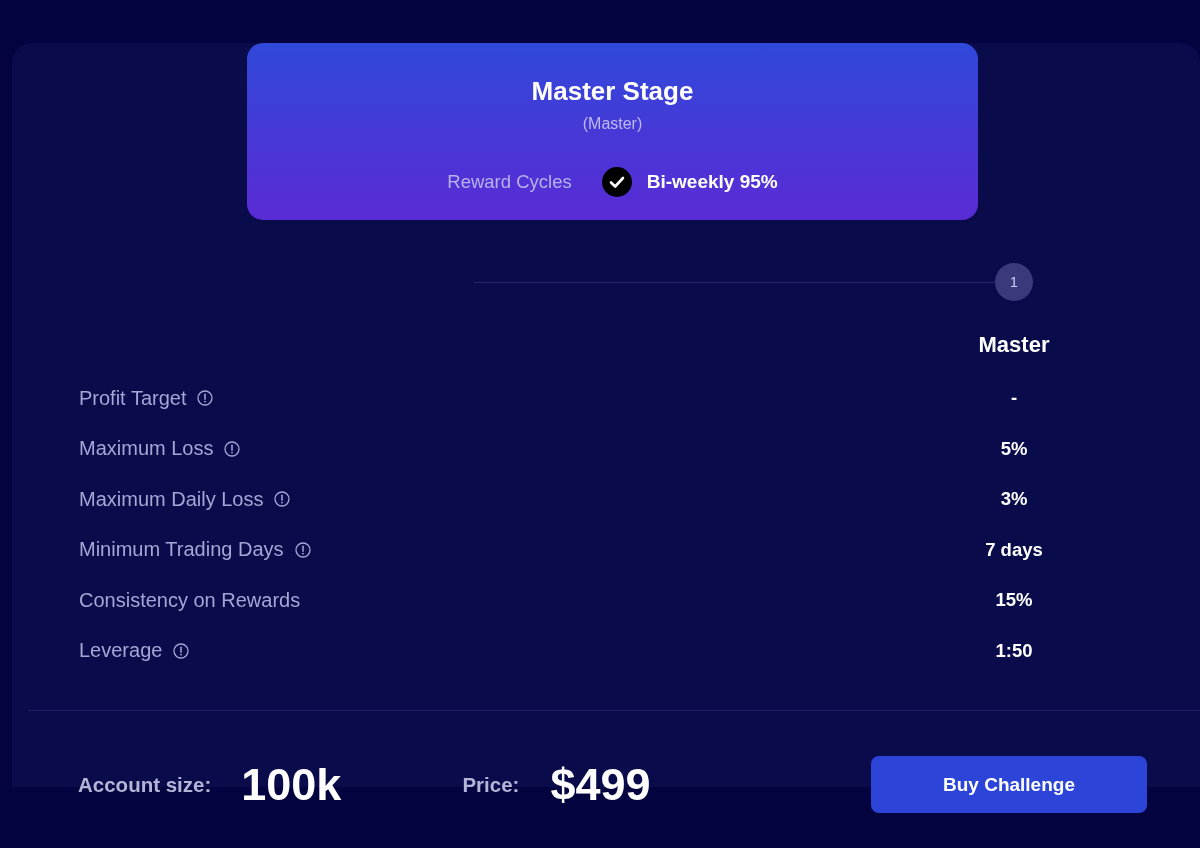  What do you see at coordinates (612, 124) in the screenshot?
I see `card-subtitle: (Master)` at bounding box center [612, 124].